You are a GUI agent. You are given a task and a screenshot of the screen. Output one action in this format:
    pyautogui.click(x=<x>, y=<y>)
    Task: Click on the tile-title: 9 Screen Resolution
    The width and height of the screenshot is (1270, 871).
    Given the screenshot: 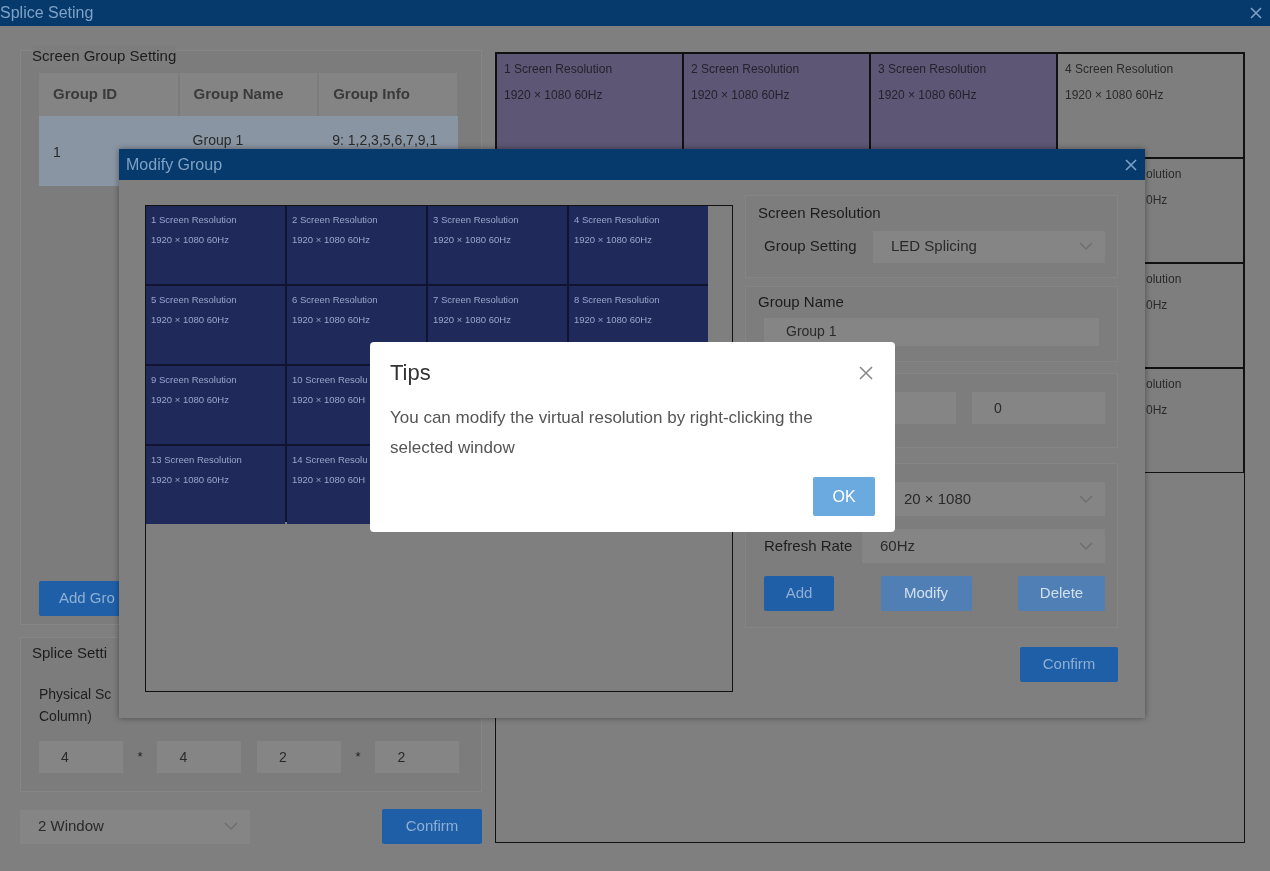 What is the action you would take?
    pyautogui.click(x=194, y=380)
    